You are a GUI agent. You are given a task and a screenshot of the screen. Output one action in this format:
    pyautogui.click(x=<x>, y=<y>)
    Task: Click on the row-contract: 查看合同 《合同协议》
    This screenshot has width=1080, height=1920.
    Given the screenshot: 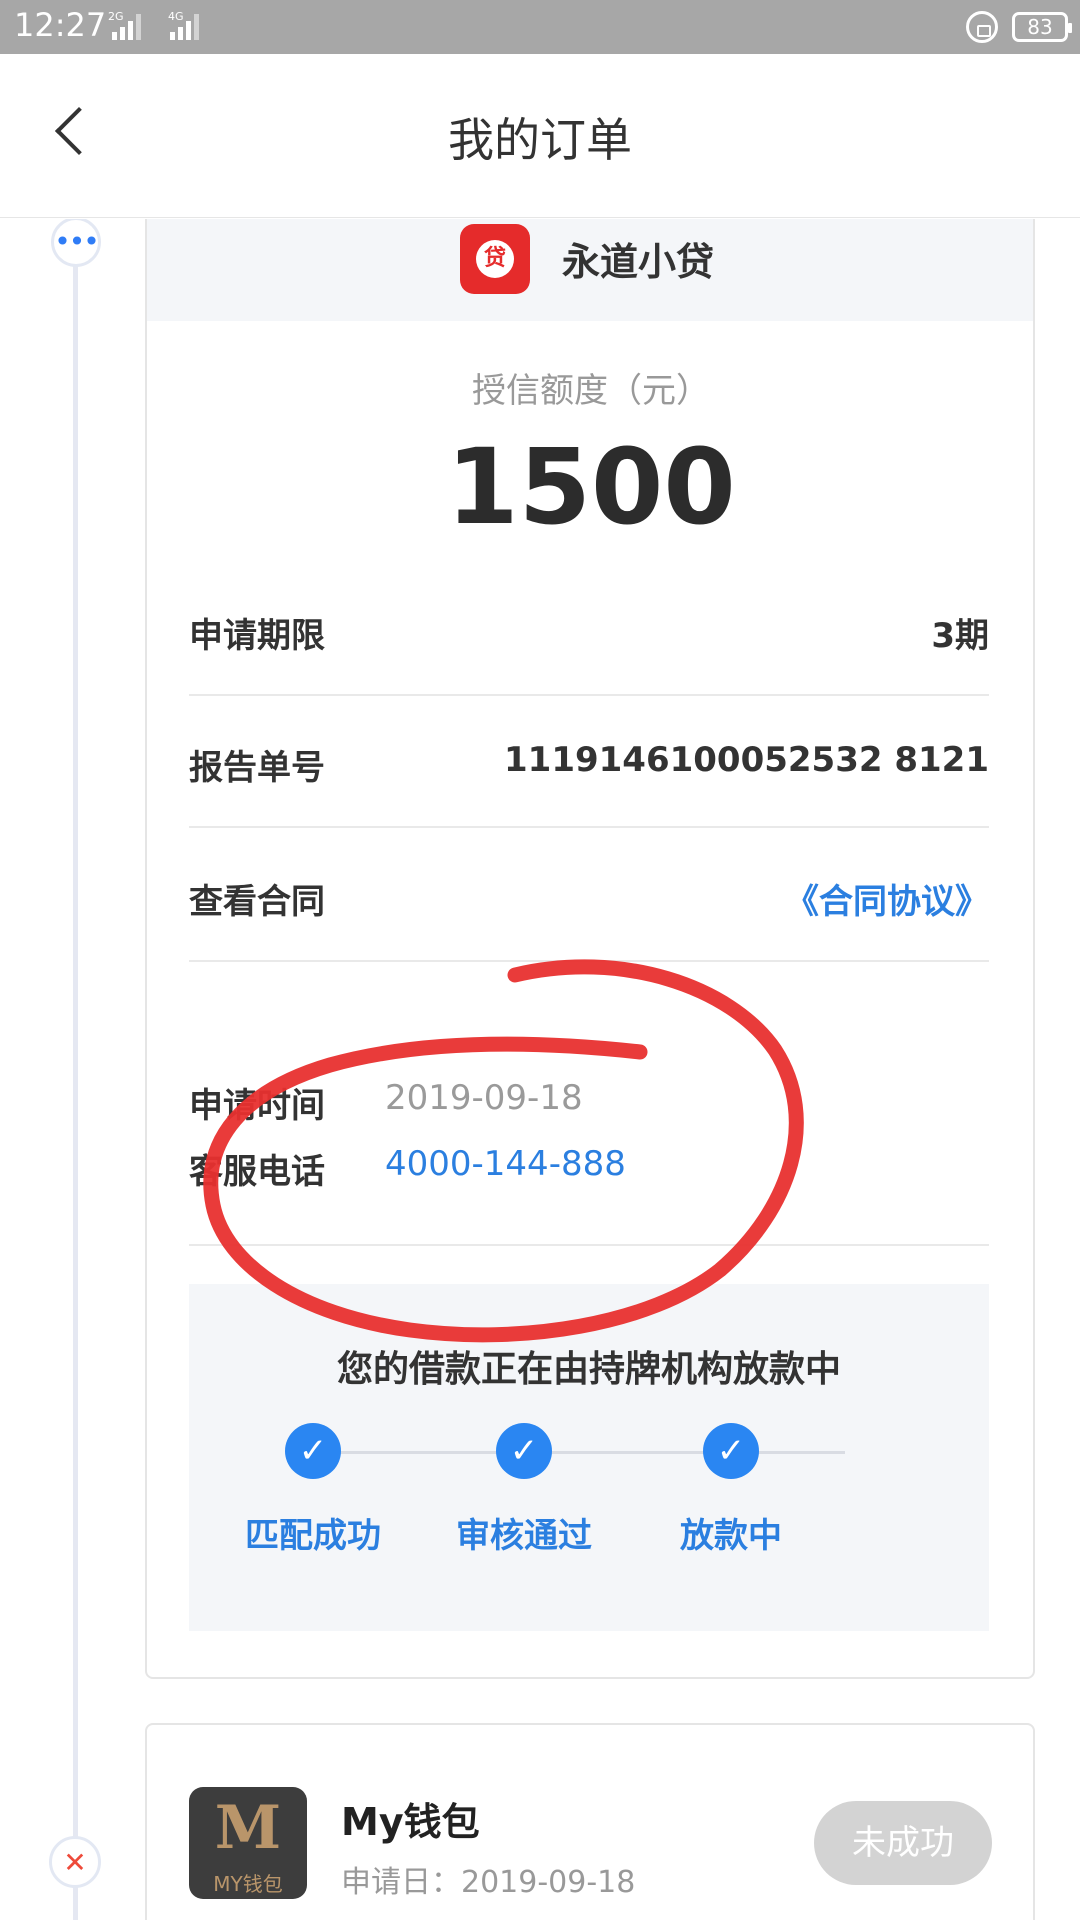 What is the action you would take?
    pyautogui.click(x=589, y=896)
    